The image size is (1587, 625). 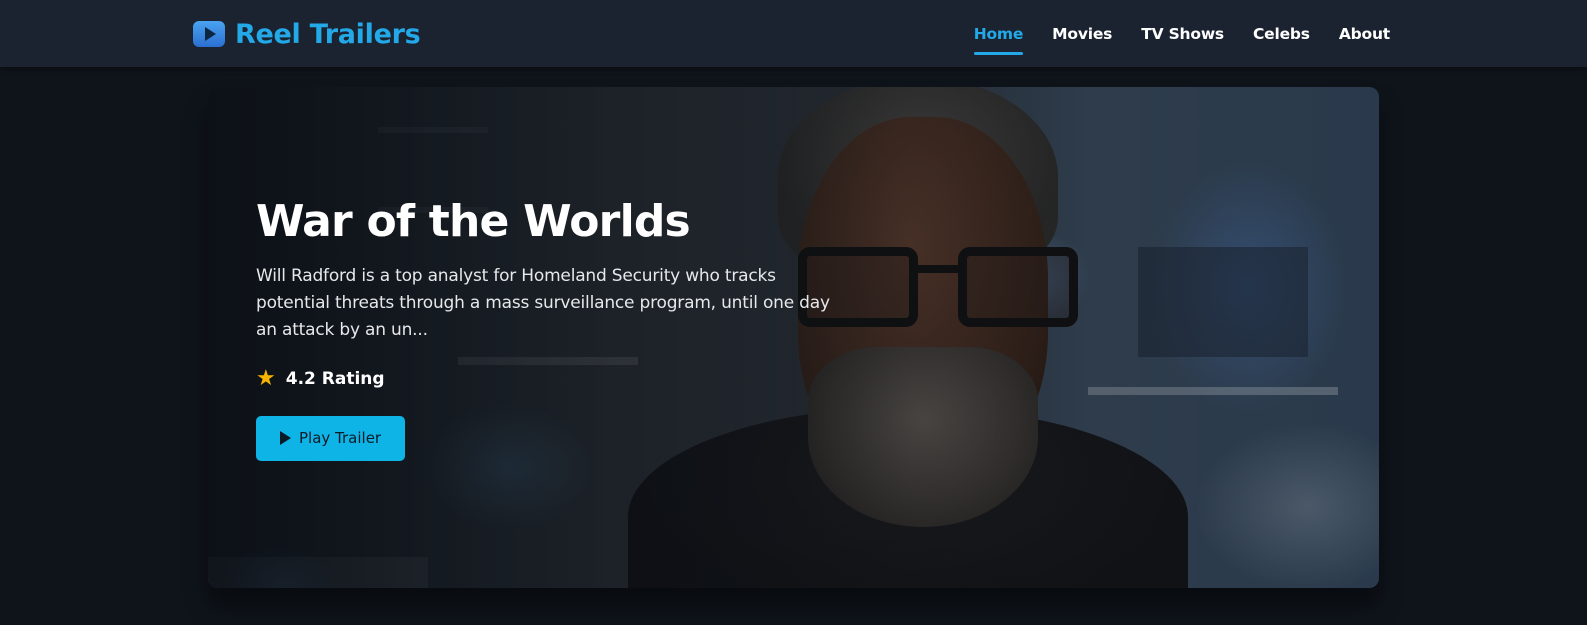 I want to click on main-nav: Home Movies TV Shows Celebs About, so click(x=1167, y=33).